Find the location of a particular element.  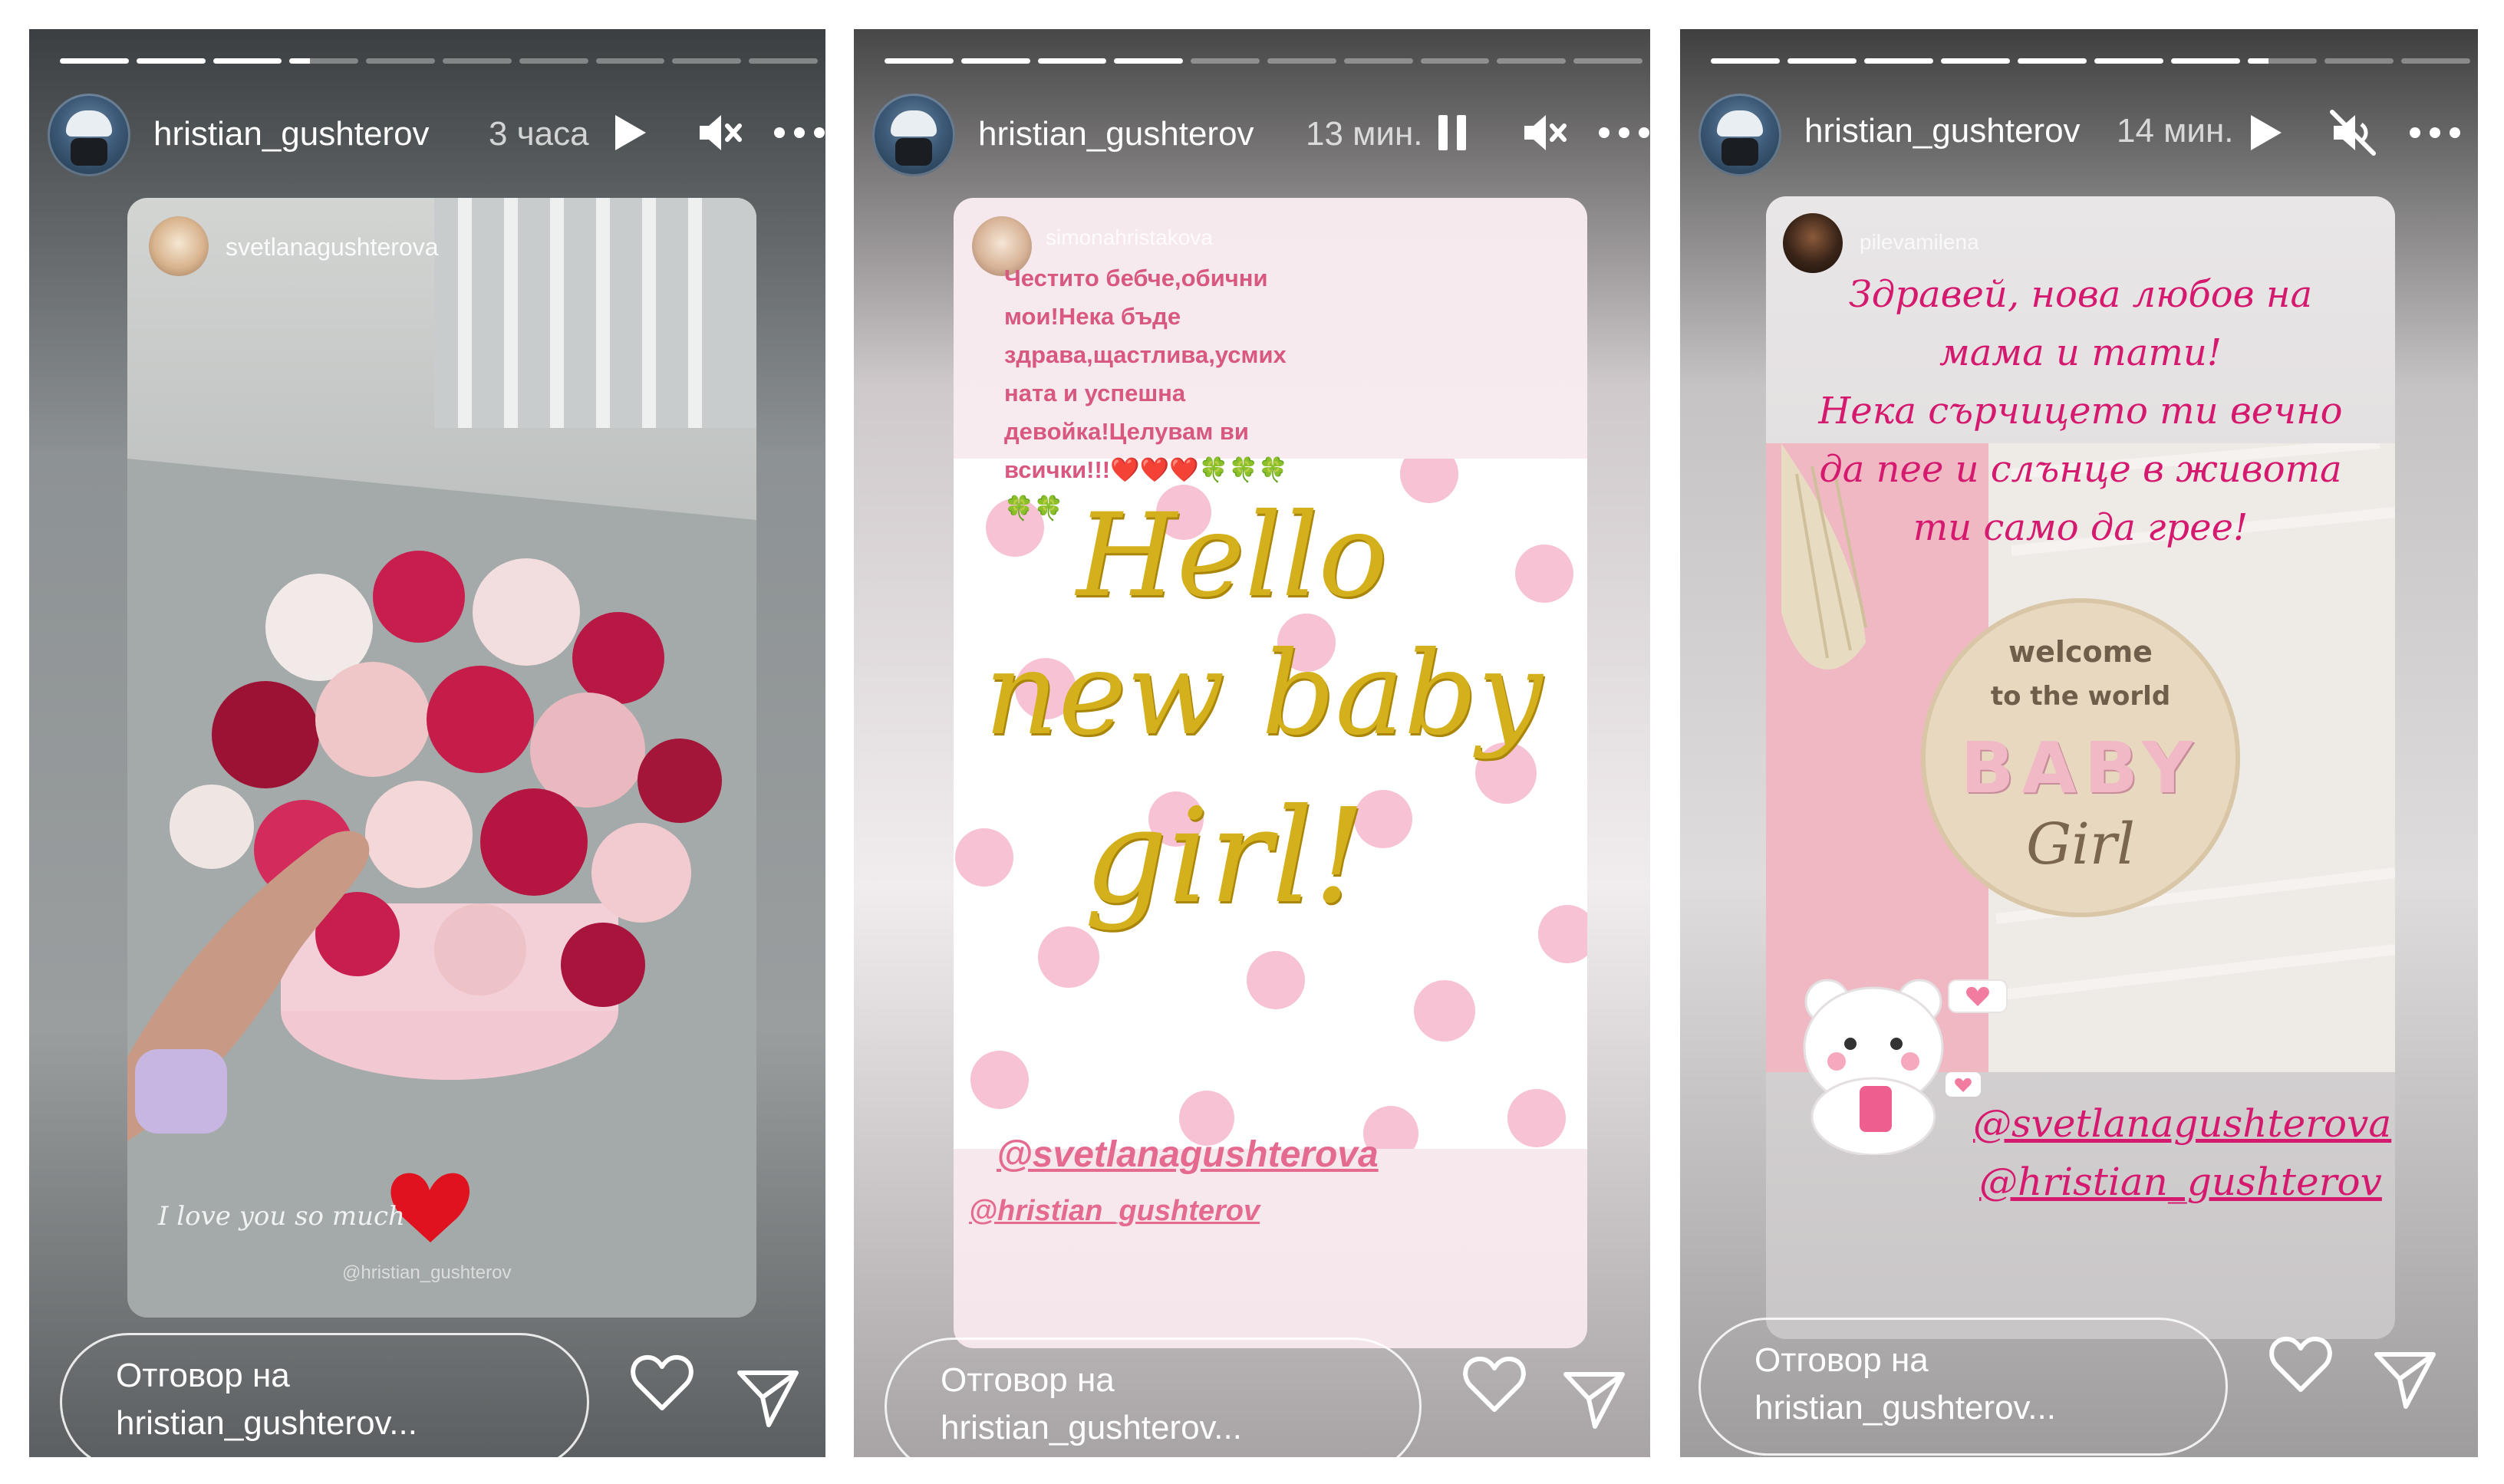

message-line: Нека сърчицето ти вечно is located at coordinates (2080, 411).